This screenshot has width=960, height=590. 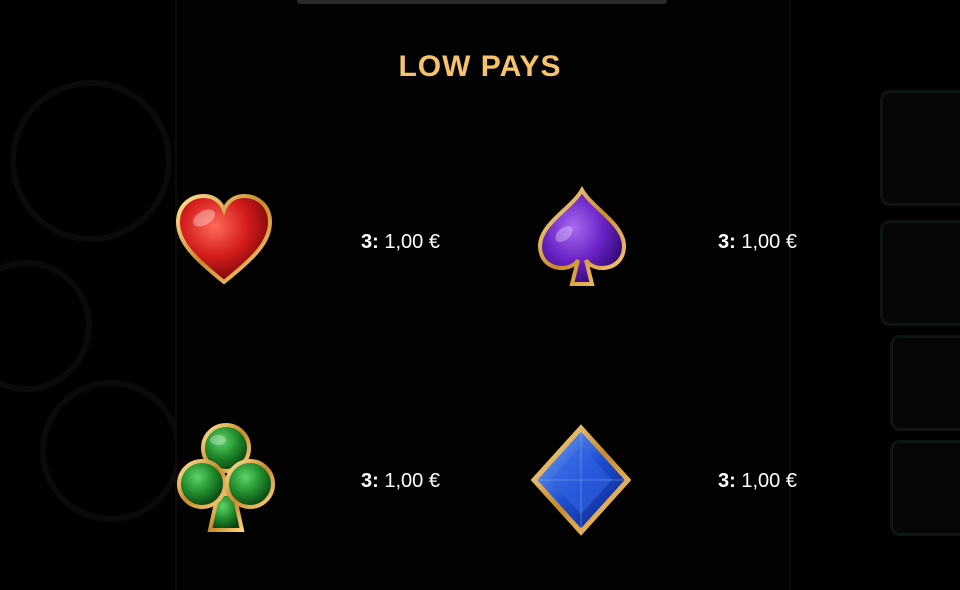 I want to click on club-symbol, so click(x=226, y=479).